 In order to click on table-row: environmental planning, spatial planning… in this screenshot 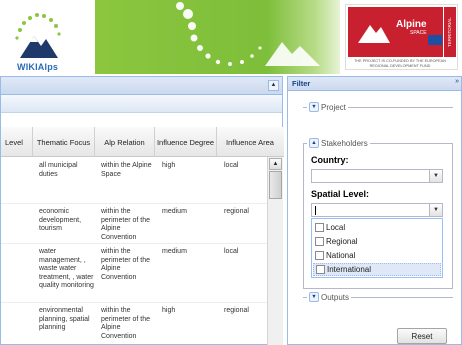, I will do `click(134, 324)`.